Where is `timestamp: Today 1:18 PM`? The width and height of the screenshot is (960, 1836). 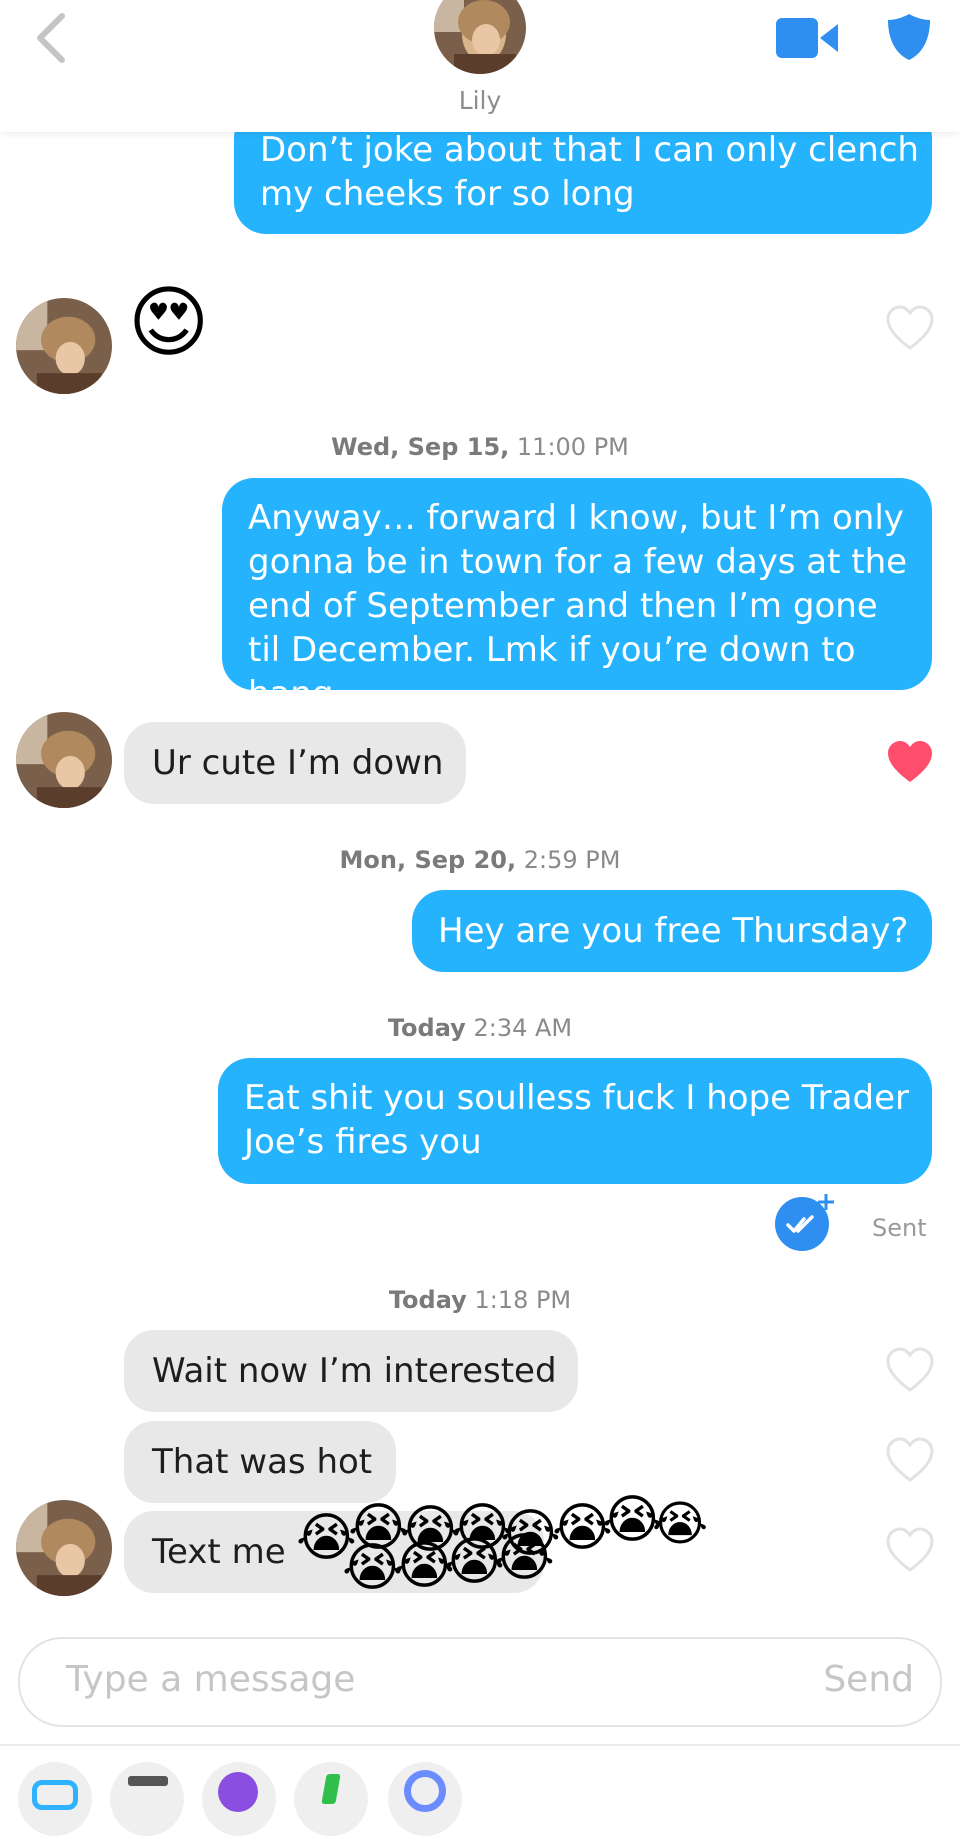 timestamp: Today 1:18 PM is located at coordinates (480, 1300).